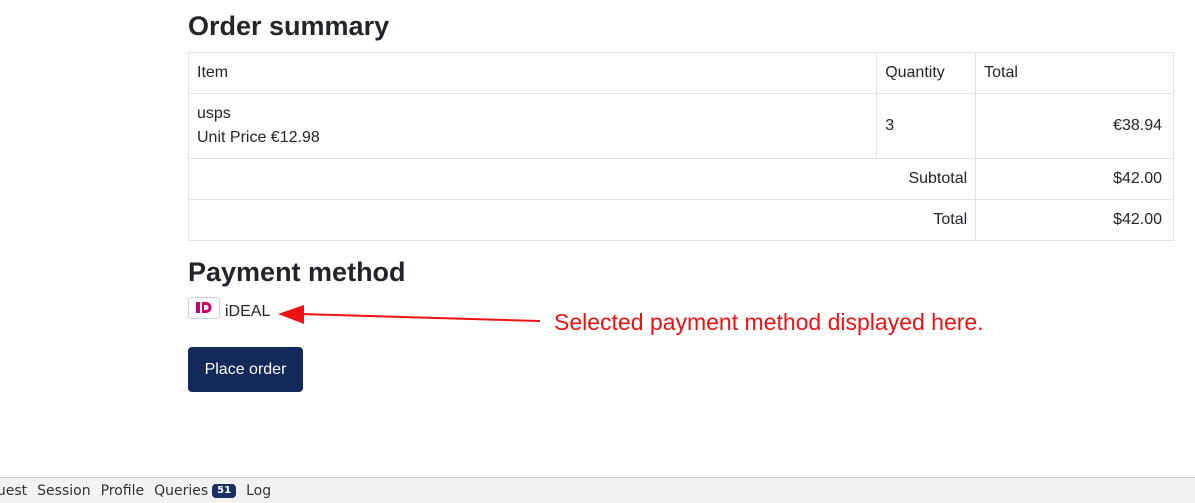 The height and width of the screenshot is (503, 1195). What do you see at coordinates (258, 491) in the screenshot?
I see `debug-tab-log: Log` at bounding box center [258, 491].